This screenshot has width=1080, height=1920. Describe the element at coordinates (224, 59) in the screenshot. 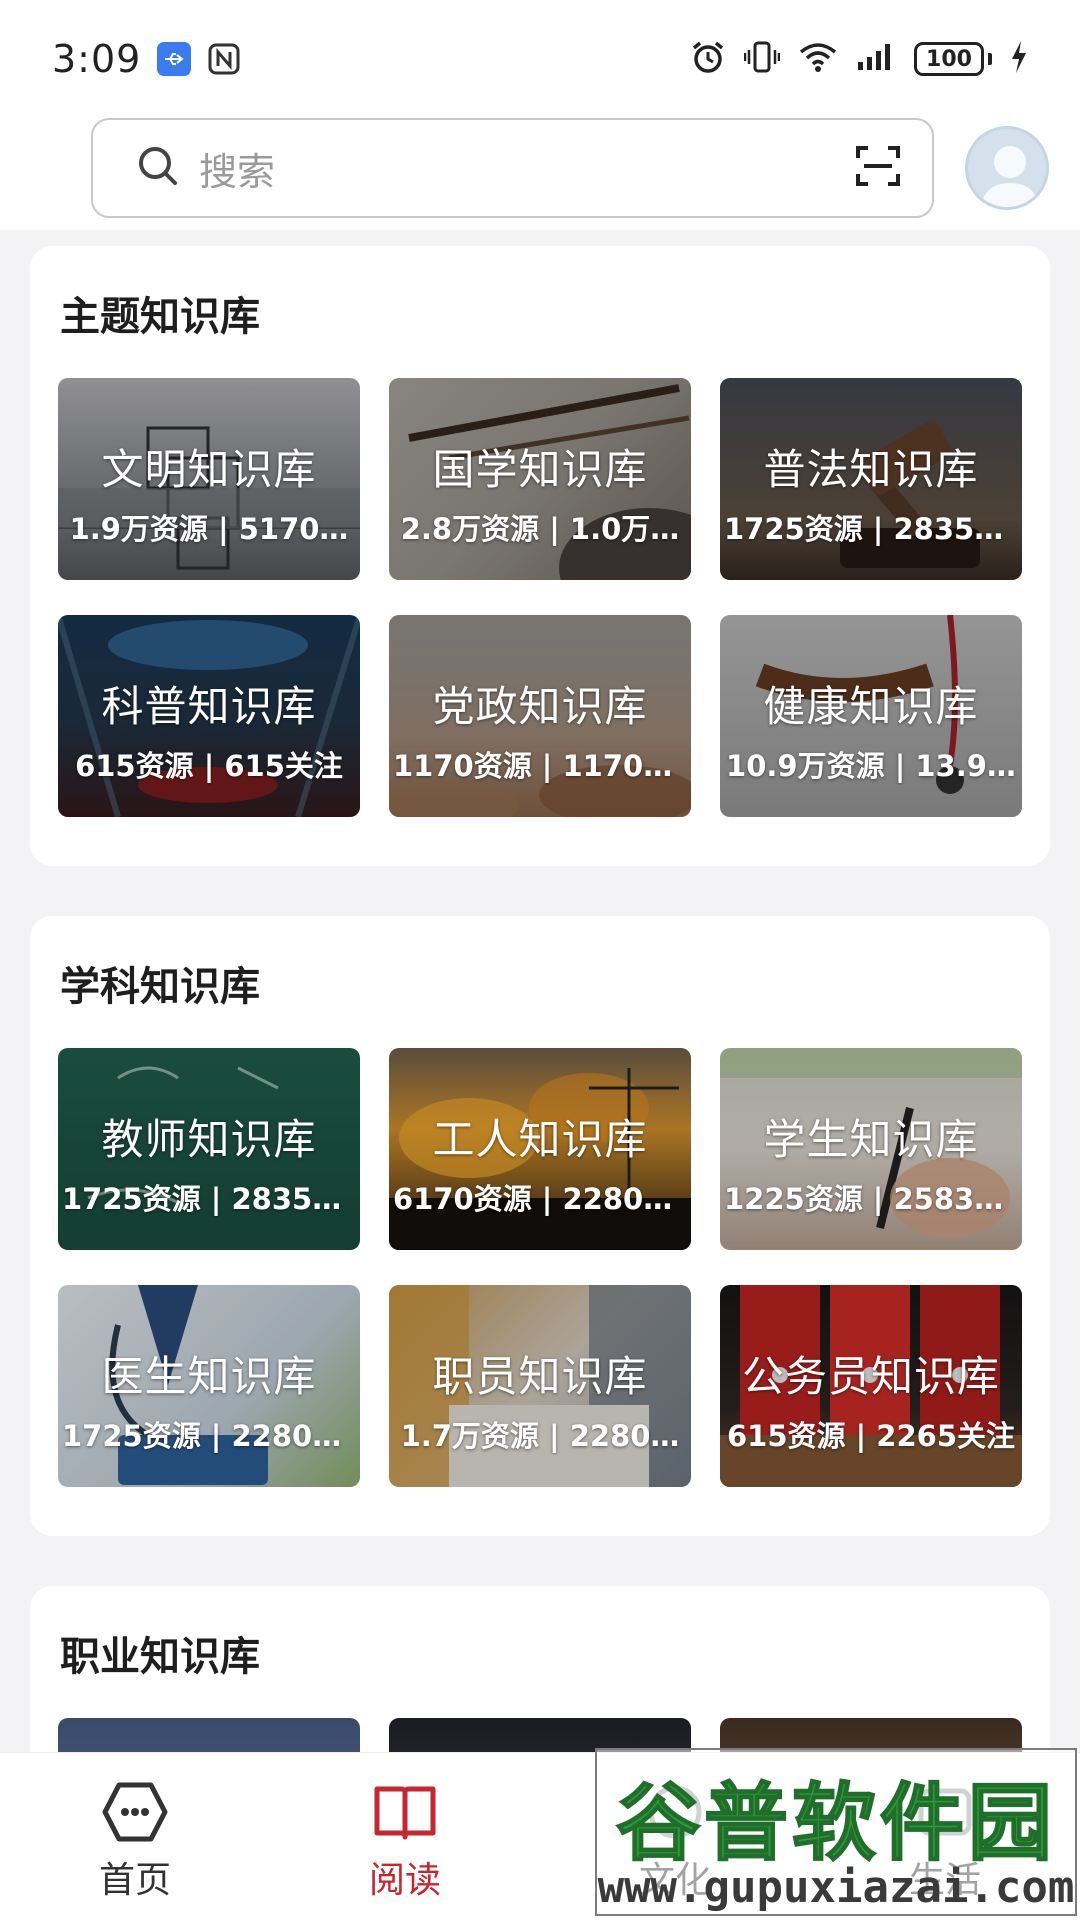

I see `nfc-icon` at that location.